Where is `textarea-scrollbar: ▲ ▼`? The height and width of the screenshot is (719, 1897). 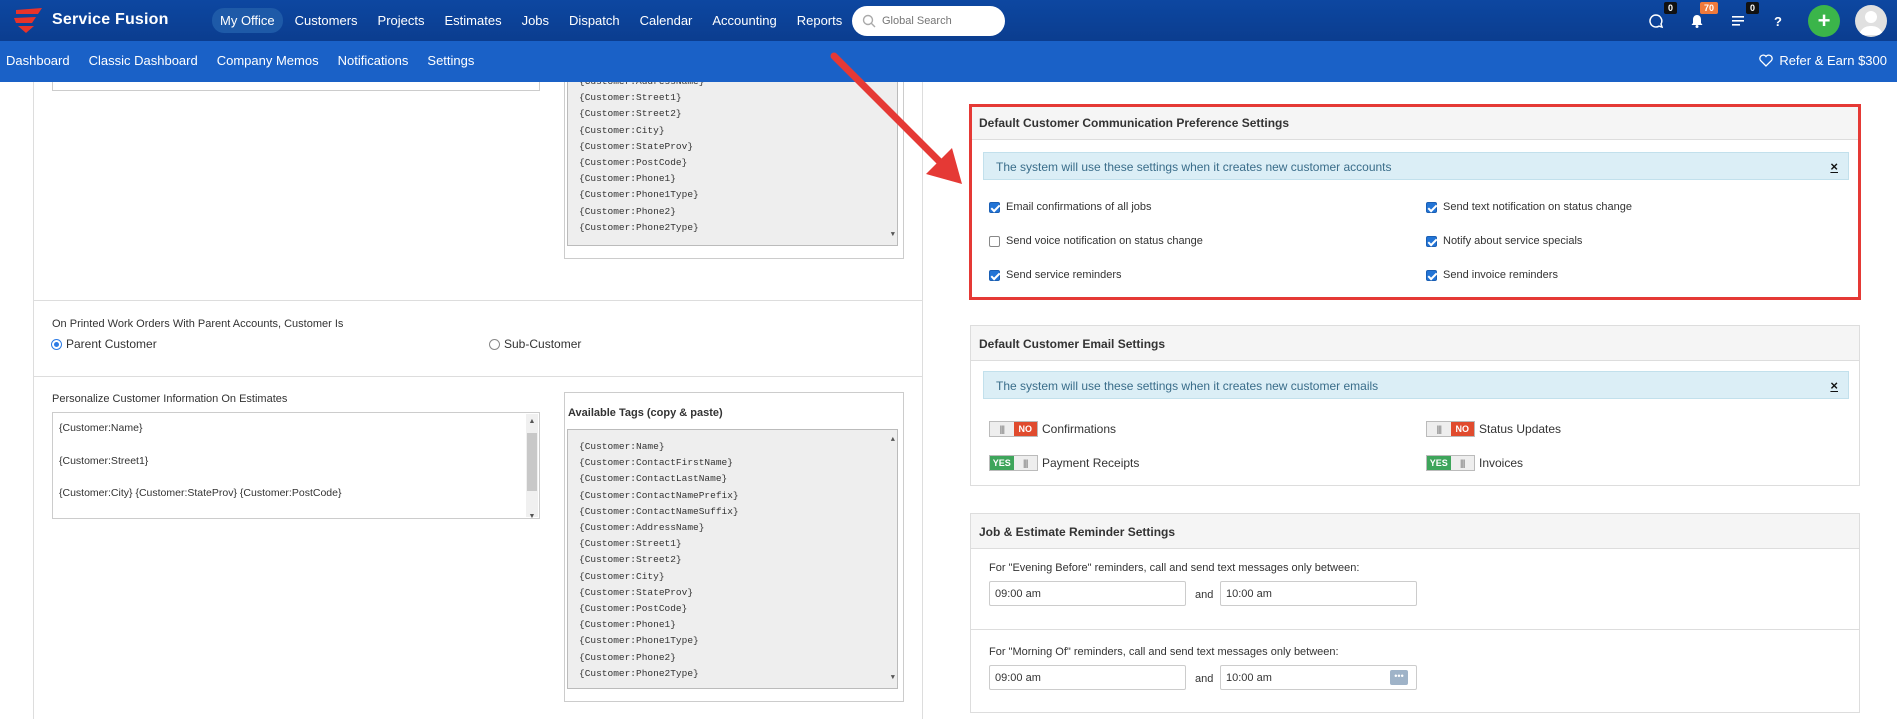
textarea-scrollbar: ▲ ▼ is located at coordinates (532, 467).